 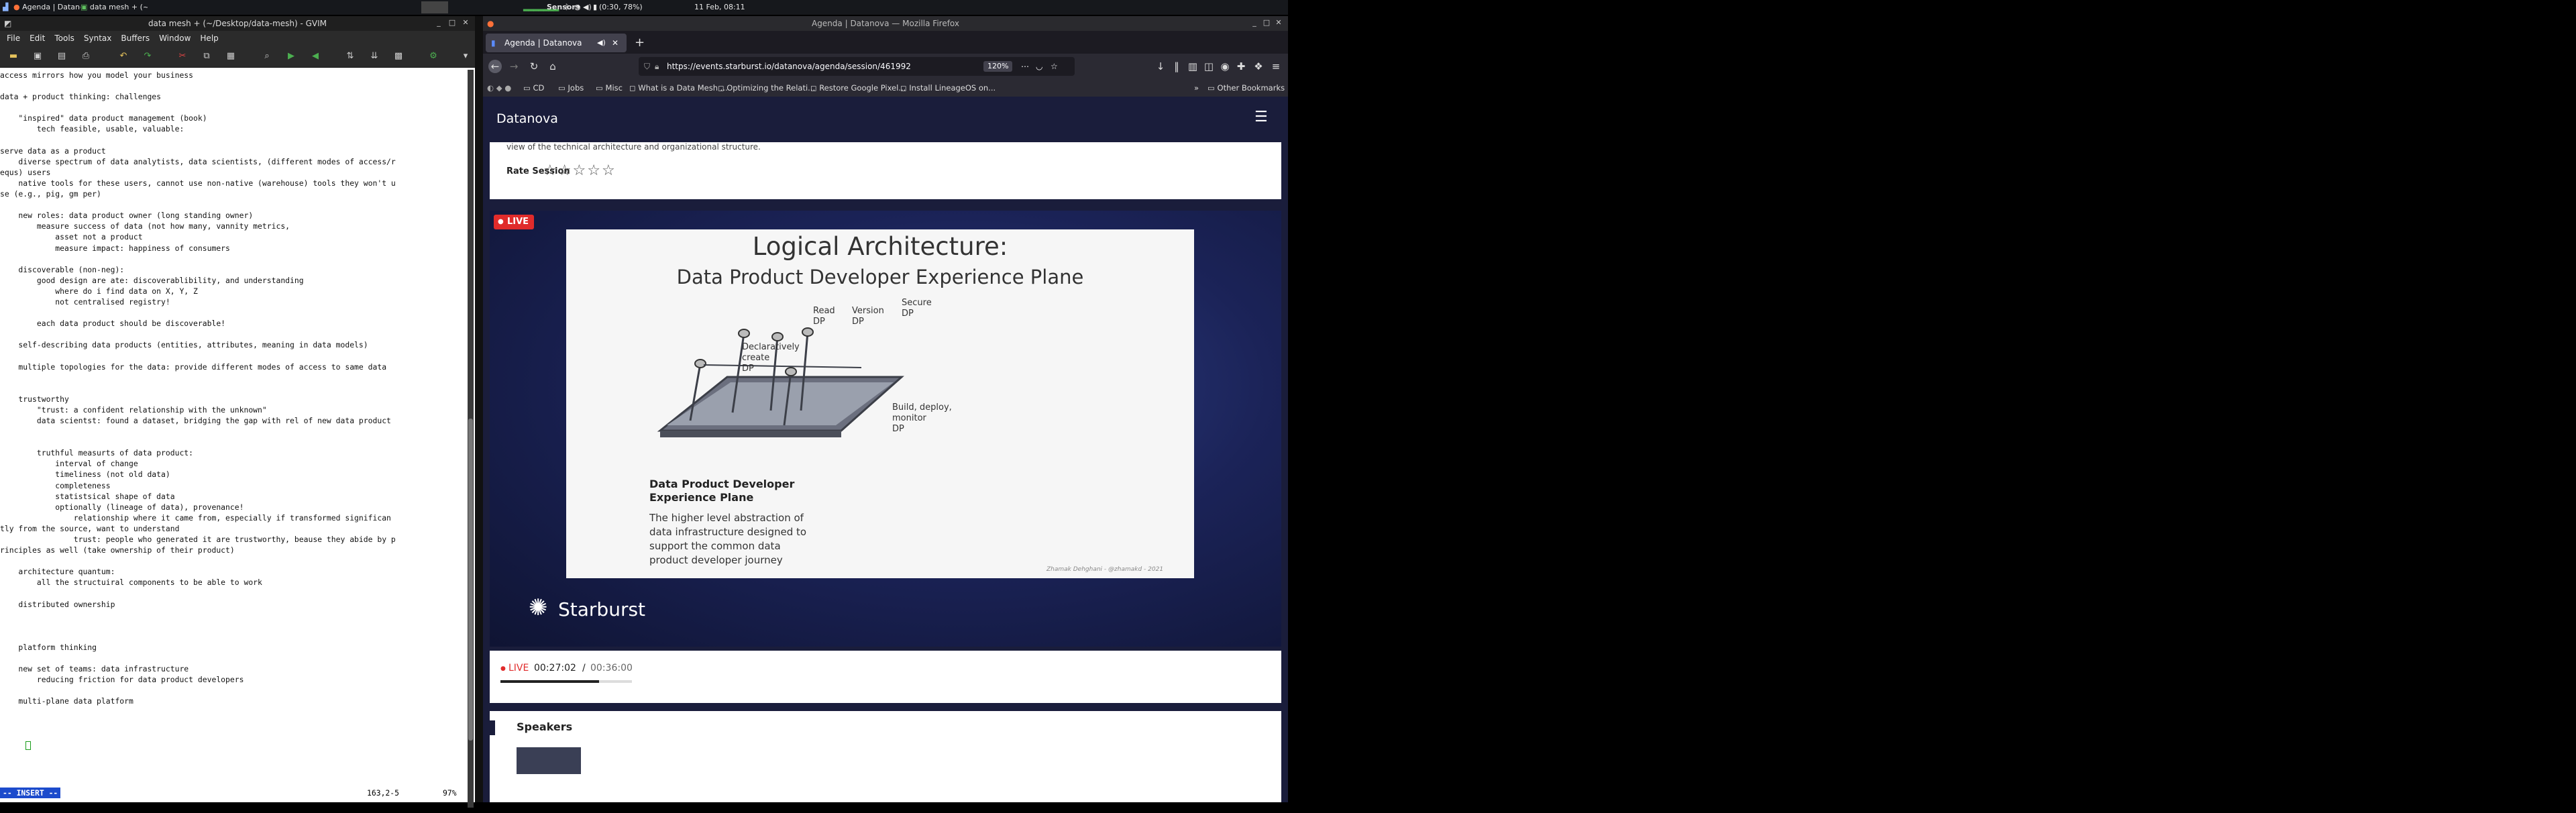 I want to click on new-tab-icon: +, so click(x=640, y=43).